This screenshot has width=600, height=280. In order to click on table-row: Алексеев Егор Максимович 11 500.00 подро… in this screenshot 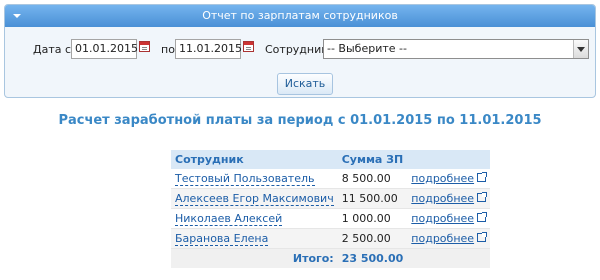, I will do `click(331, 198)`.